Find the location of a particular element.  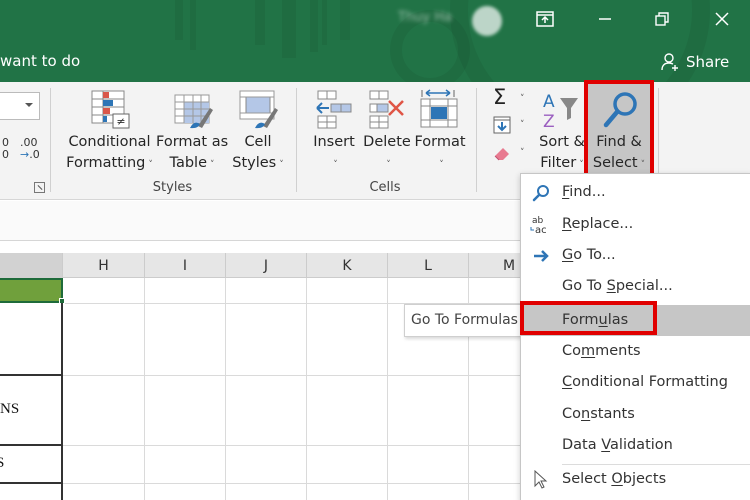

svg-text: A is located at coordinates (549, 102).